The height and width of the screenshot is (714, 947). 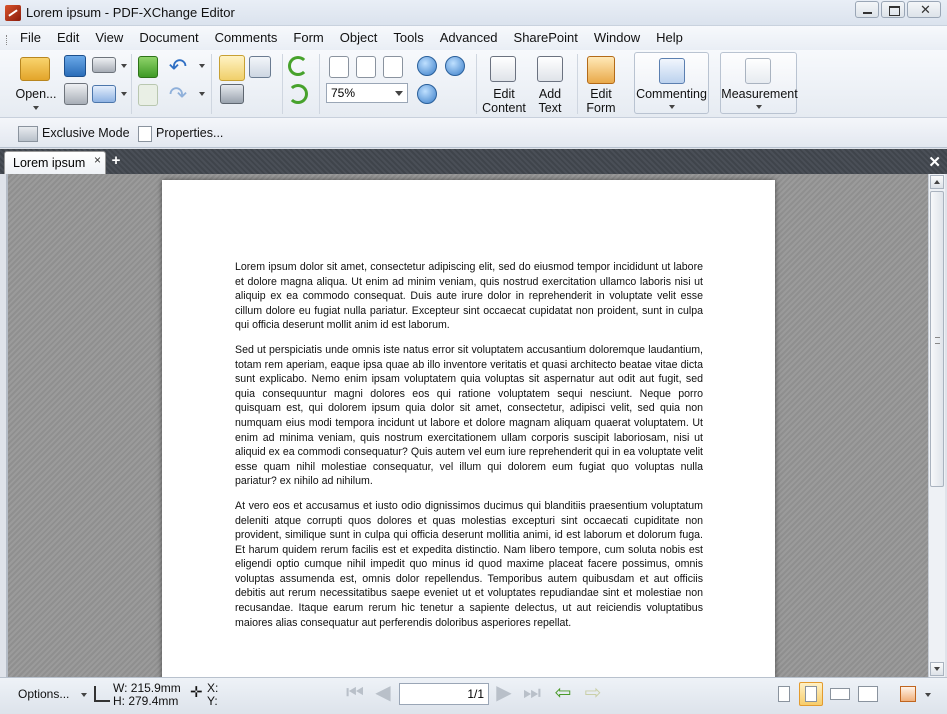 I want to click on measurement-dropdown-icon, so click(x=759, y=107).